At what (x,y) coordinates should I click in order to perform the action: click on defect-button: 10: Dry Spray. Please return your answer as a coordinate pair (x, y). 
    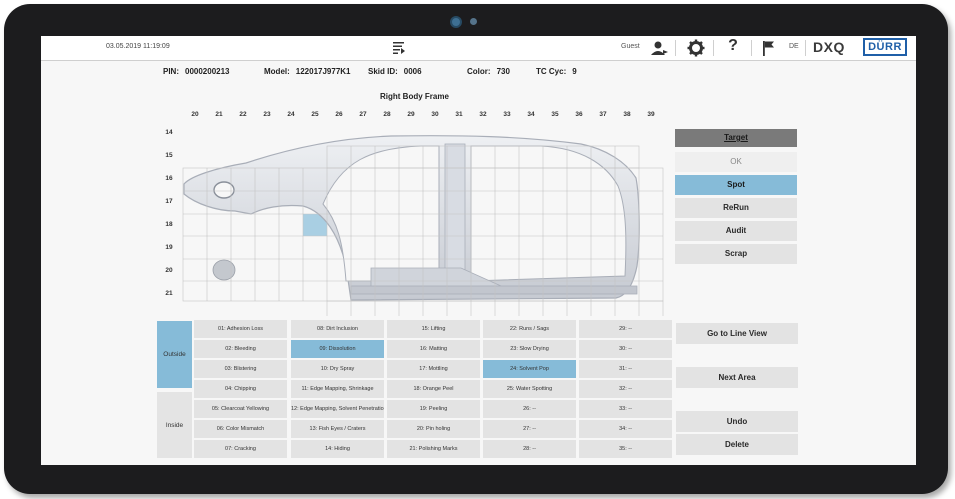
    Looking at the image, I should click on (337, 369).